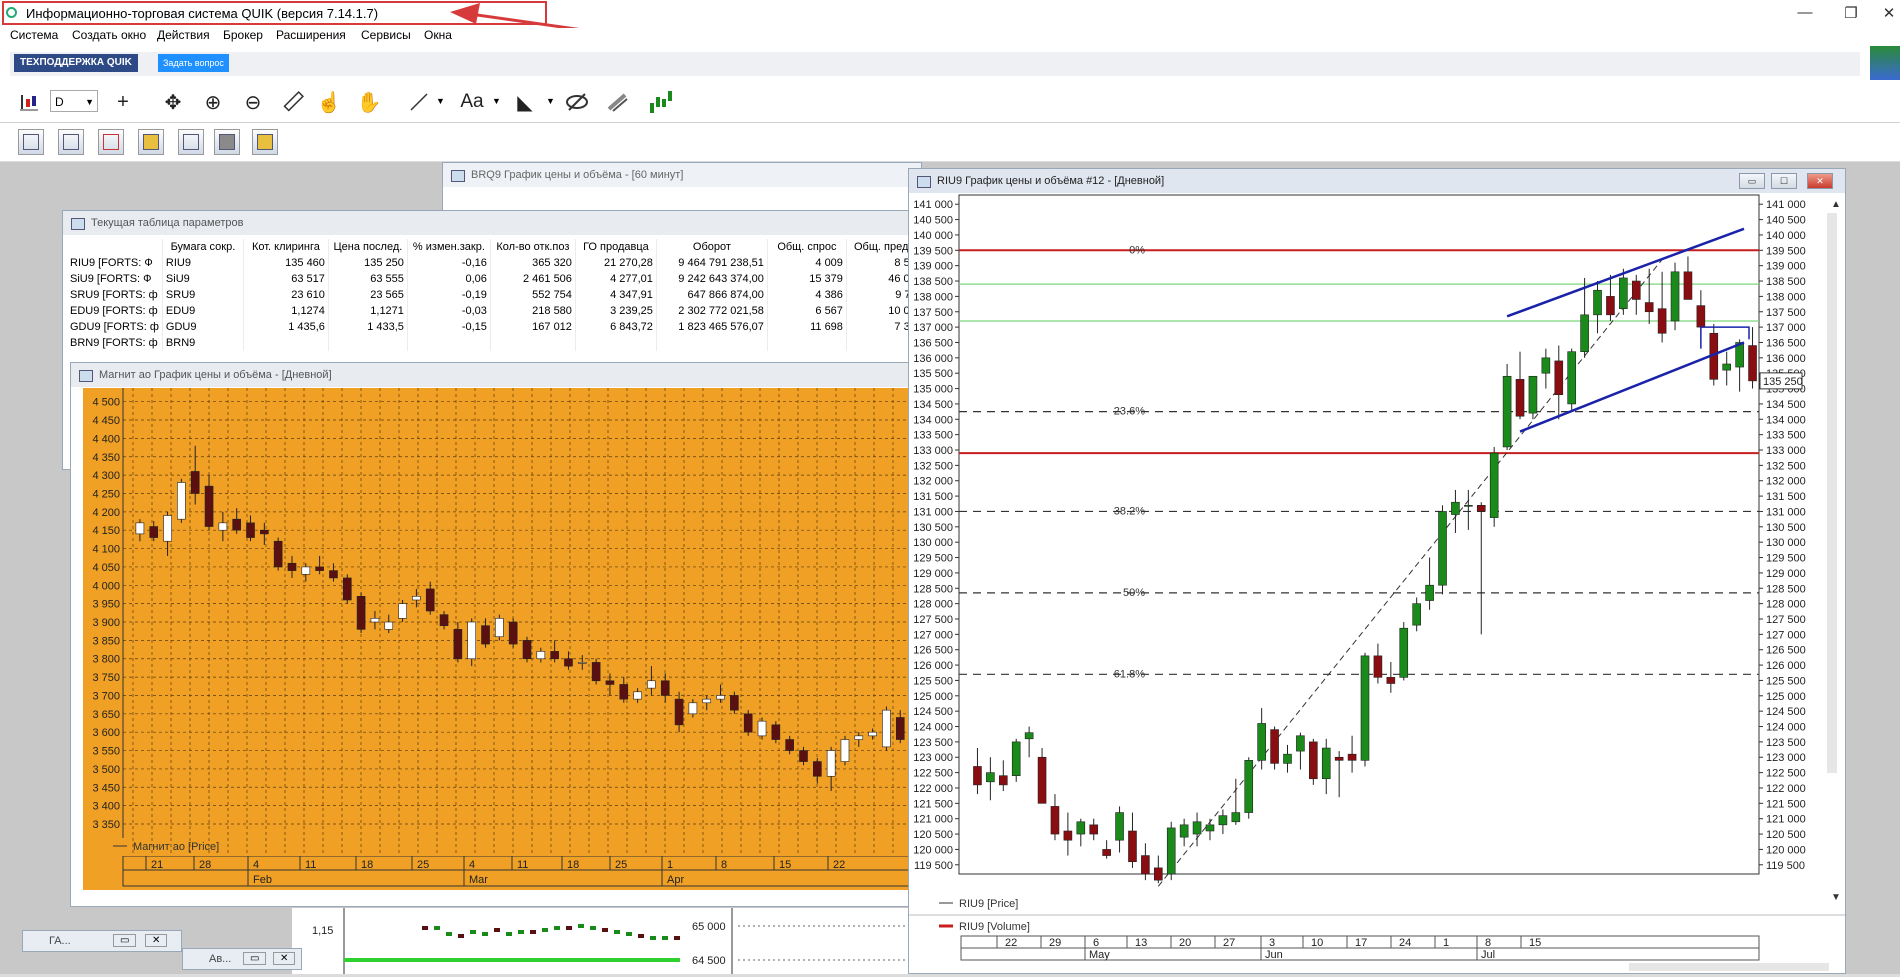 The image size is (1900, 977). I want to click on table-cell: 21 270,28, so click(616, 263).